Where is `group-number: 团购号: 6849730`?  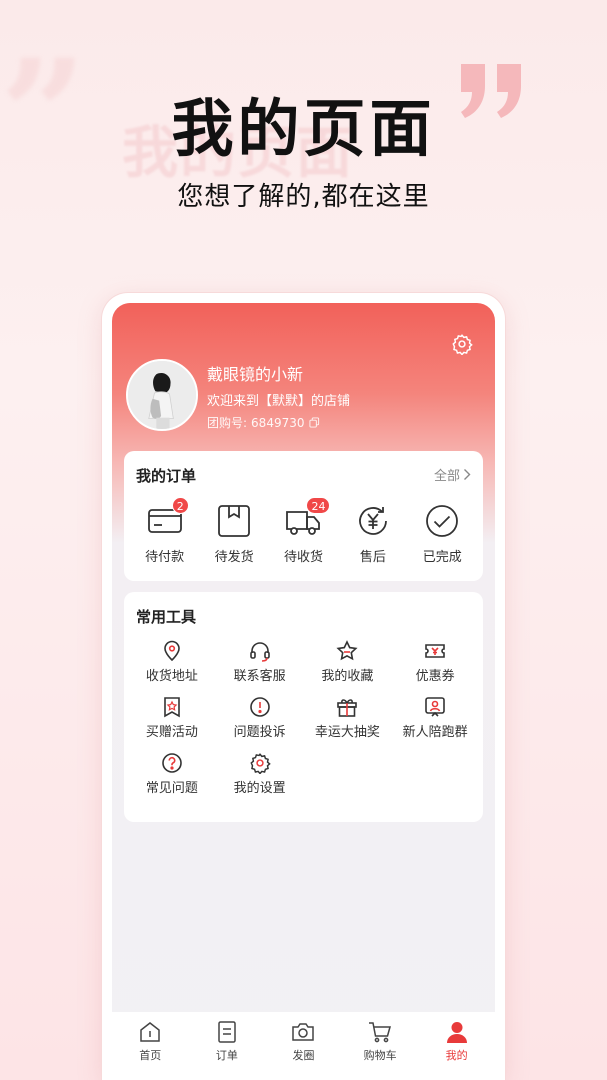
group-number: 团购号: 6849730 is located at coordinates (263, 422).